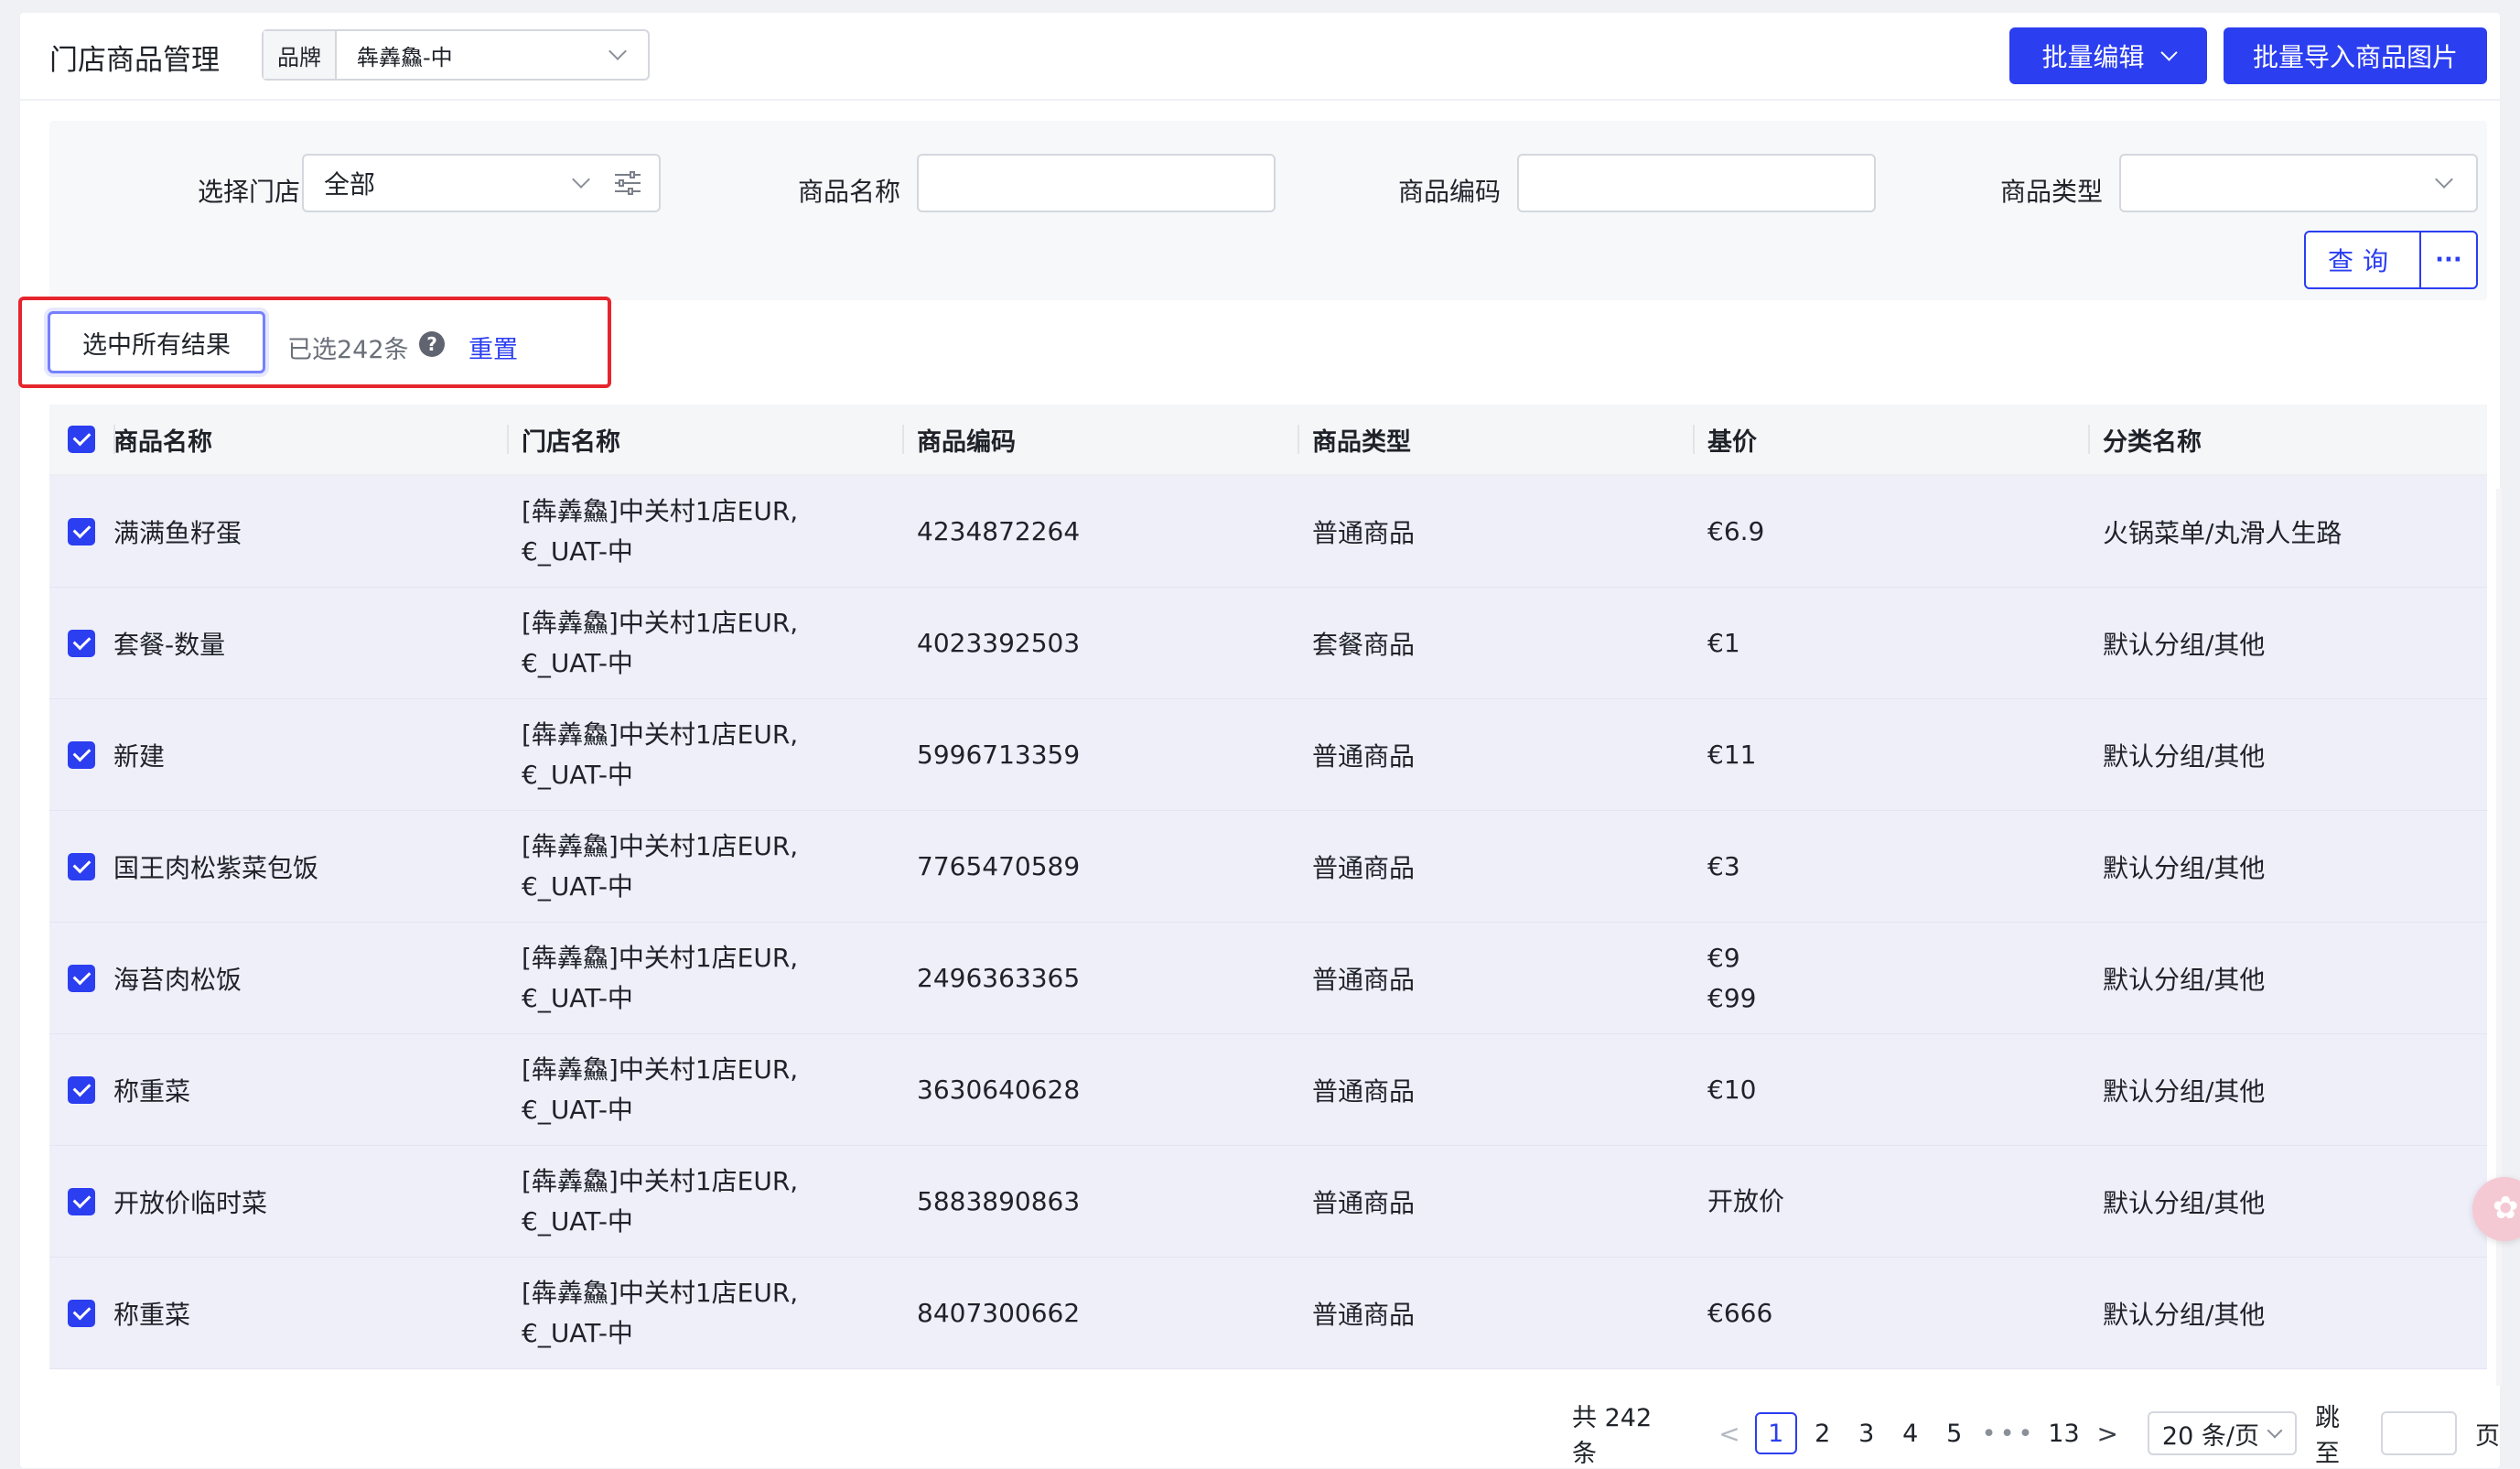  What do you see at coordinates (1732, 997) in the screenshot?
I see `price-value: €99` at bounding box center [1732, 997].